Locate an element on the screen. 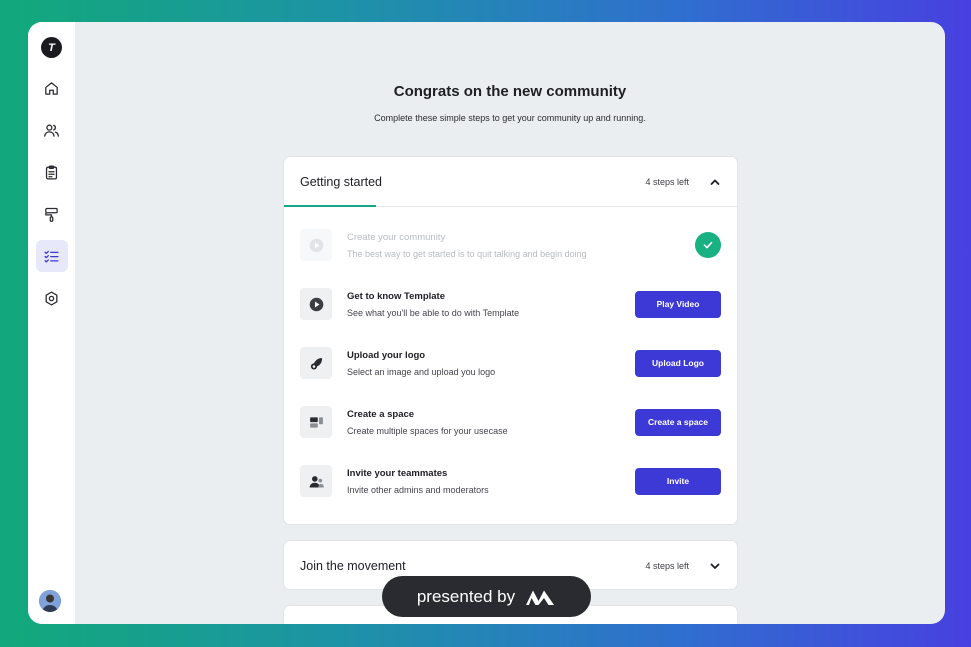 Image resolution: width=971 pixels, height=647 pixels. sidebar-item-home is located at coordinates (52, 88).